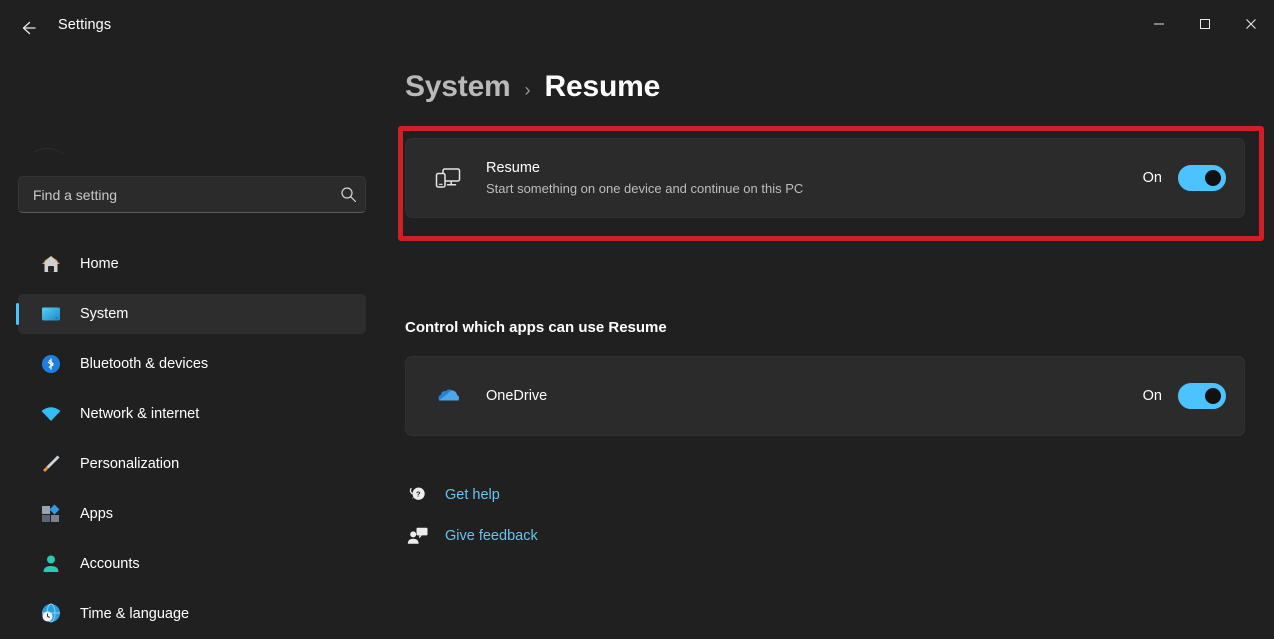 The image size is (1274, 639). What do you see at coordinates (85, 25) in the screenshot?
I see `app-title: Settings` at bounding box center [85, 25].